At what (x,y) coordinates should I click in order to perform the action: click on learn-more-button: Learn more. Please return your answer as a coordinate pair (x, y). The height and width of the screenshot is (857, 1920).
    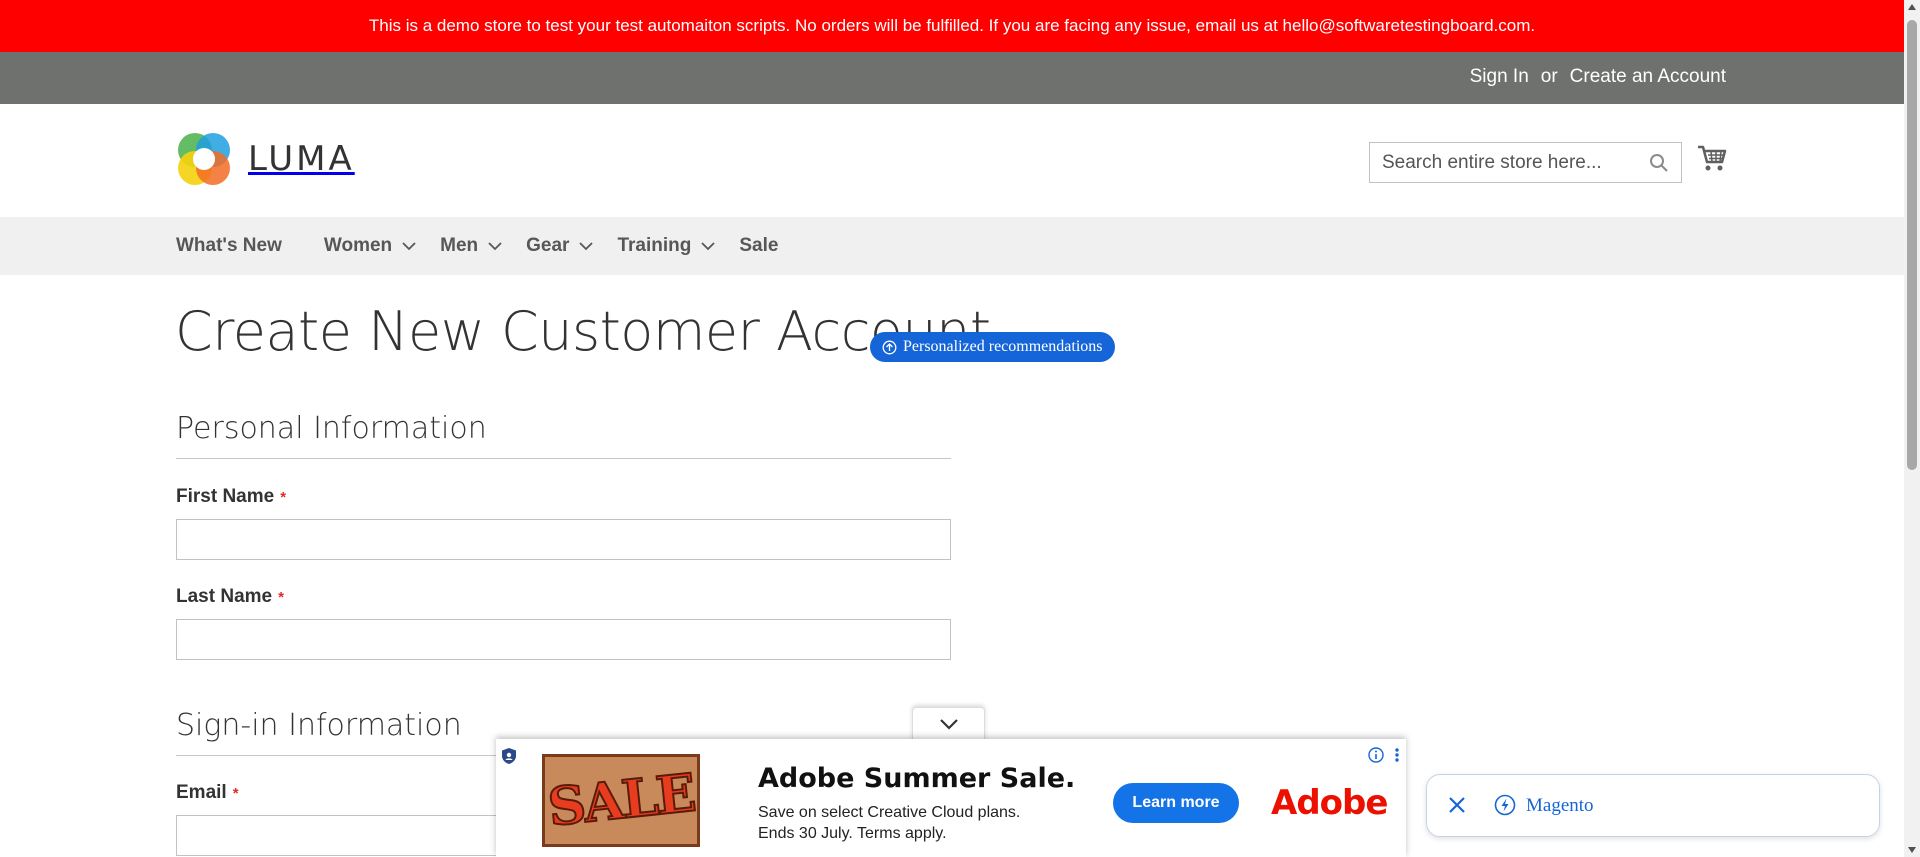
    Looking at the image, I should click on (1176, 803).